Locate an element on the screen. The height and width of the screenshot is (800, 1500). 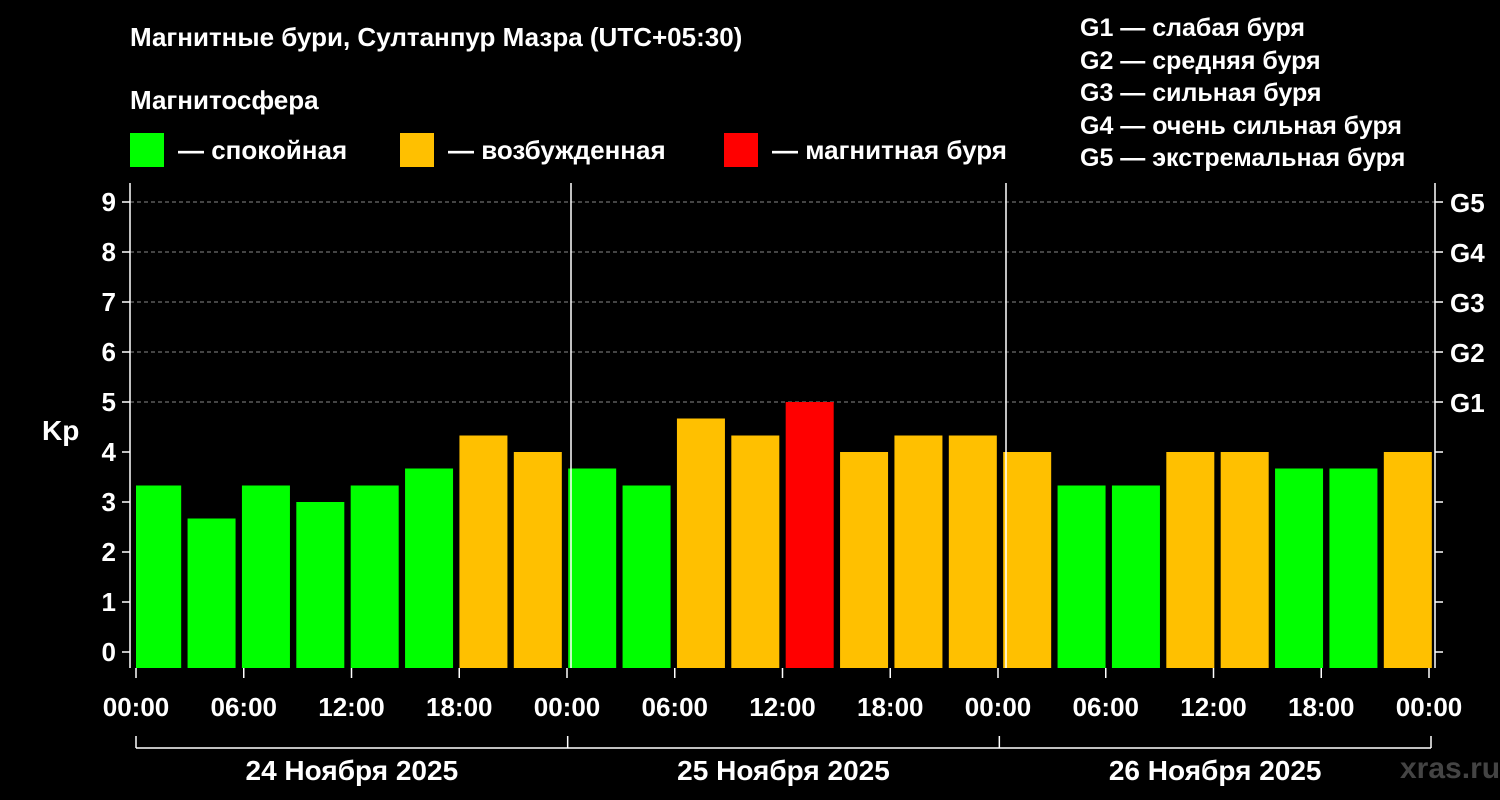
g-legend-item: G4 — очень сильная буря is located at coordinates (1241, 125).